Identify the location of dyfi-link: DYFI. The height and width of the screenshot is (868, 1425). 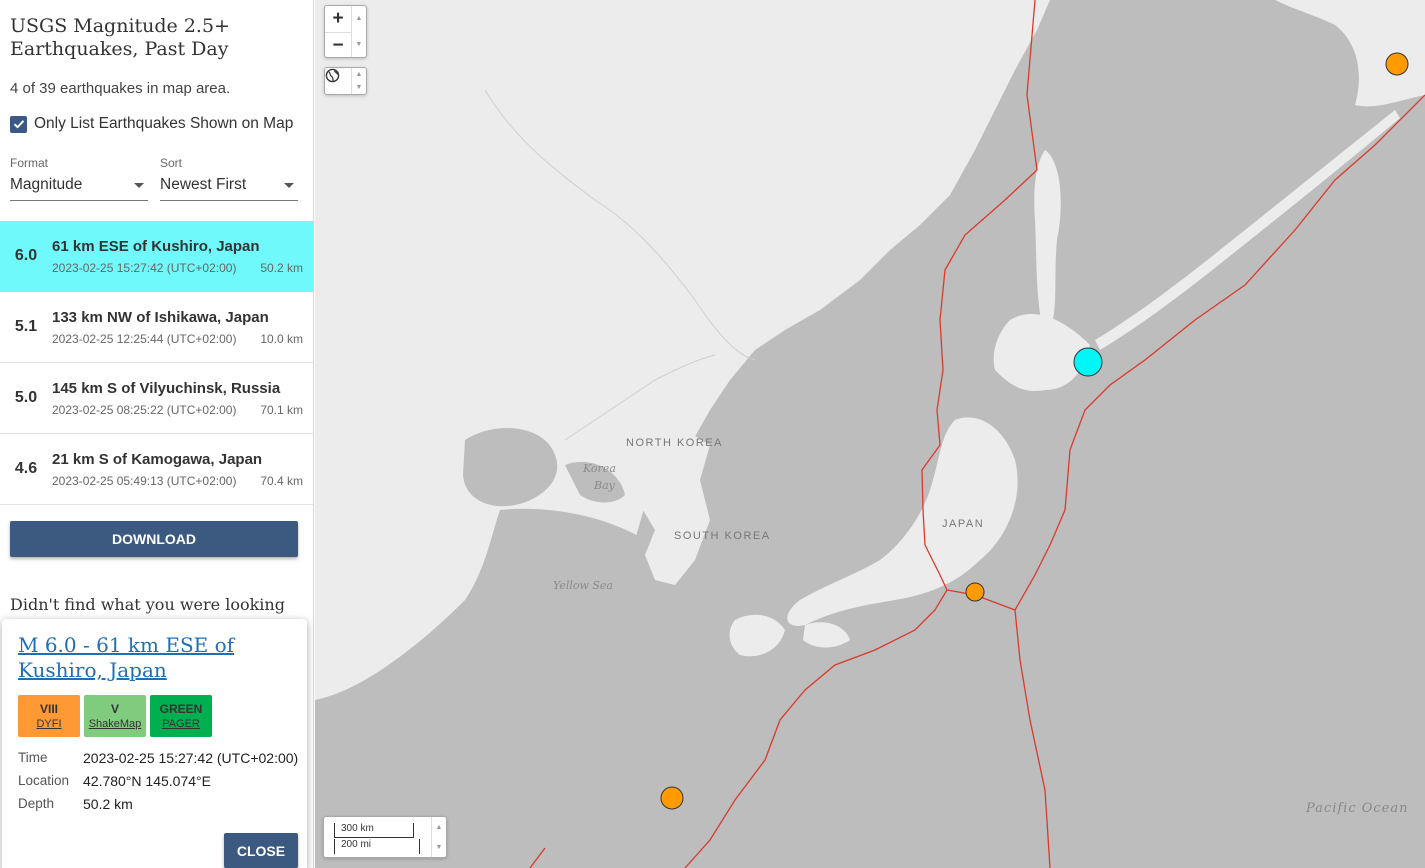
(48, 724).